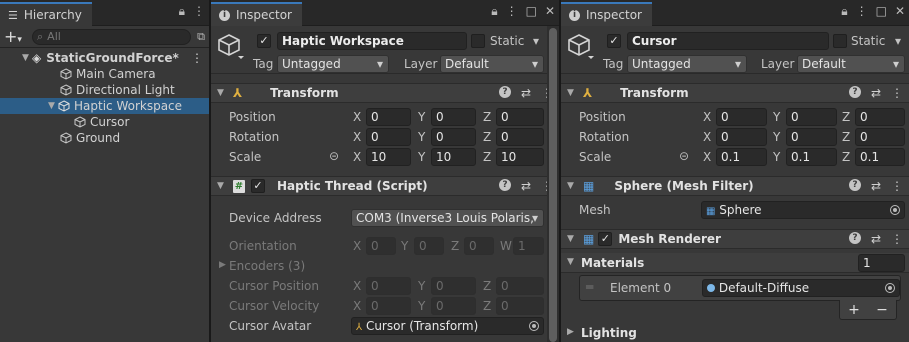  Describe the element at coordinates (46, 14) in the screenshot. I see `hierarchy-tab: ☰ Hierarchy` at that location.